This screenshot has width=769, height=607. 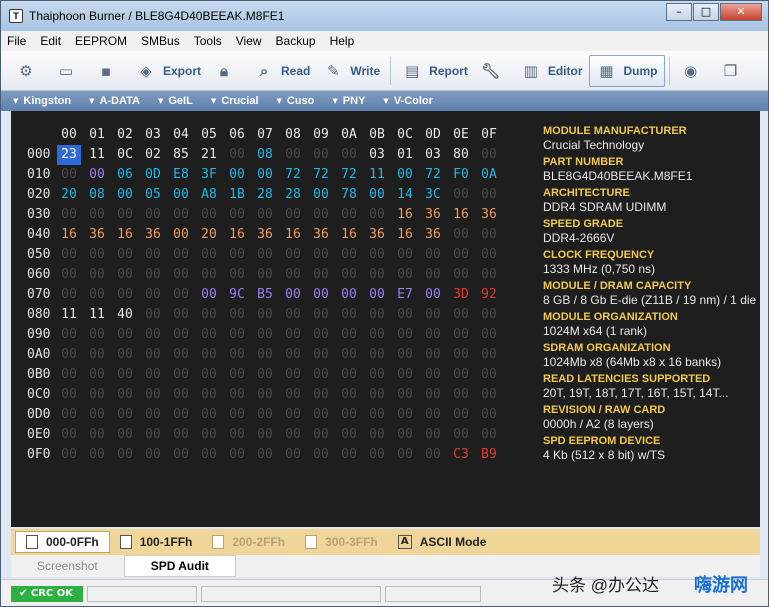 I want to click on save-button: ▪, so click(x=109, y=71).